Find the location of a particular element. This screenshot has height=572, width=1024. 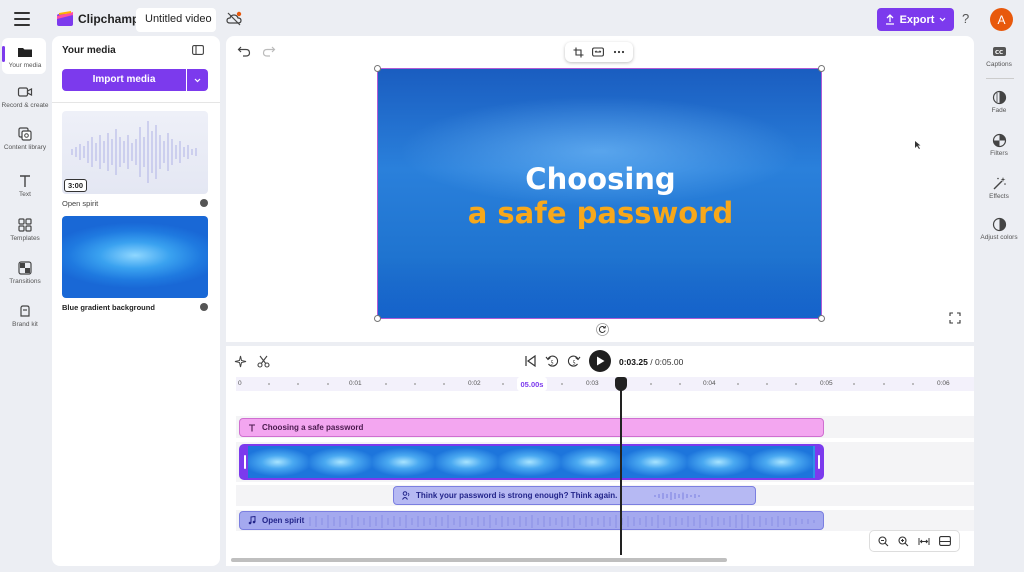

rail-item-filters: Filters is located at coordinates (999, 145).